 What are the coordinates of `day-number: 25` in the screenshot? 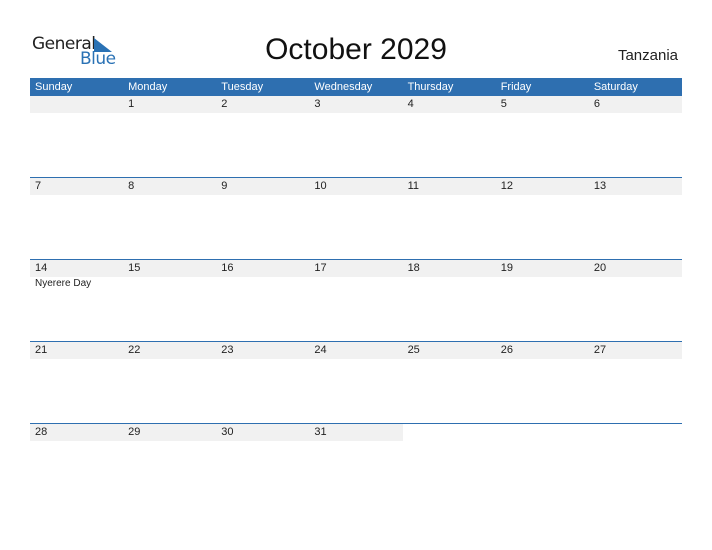 It's located at (413, 350).